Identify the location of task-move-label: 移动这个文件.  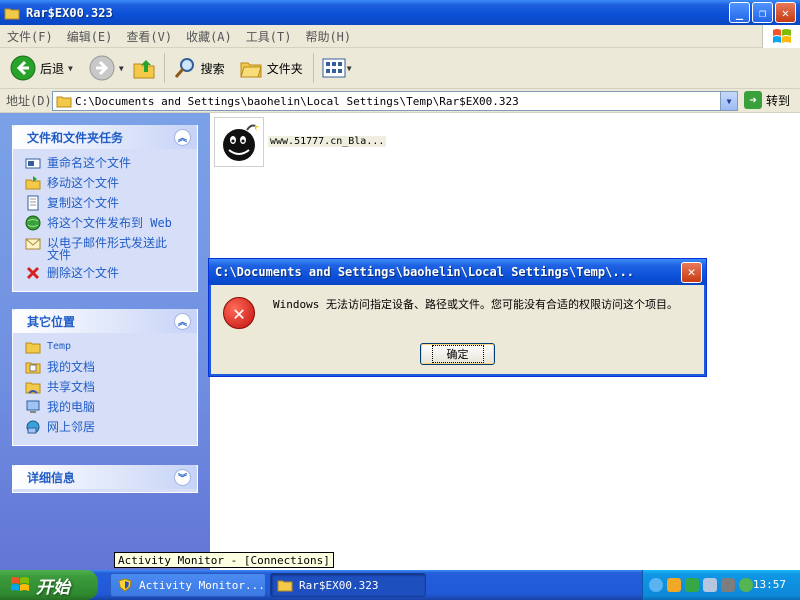
(83, 183).